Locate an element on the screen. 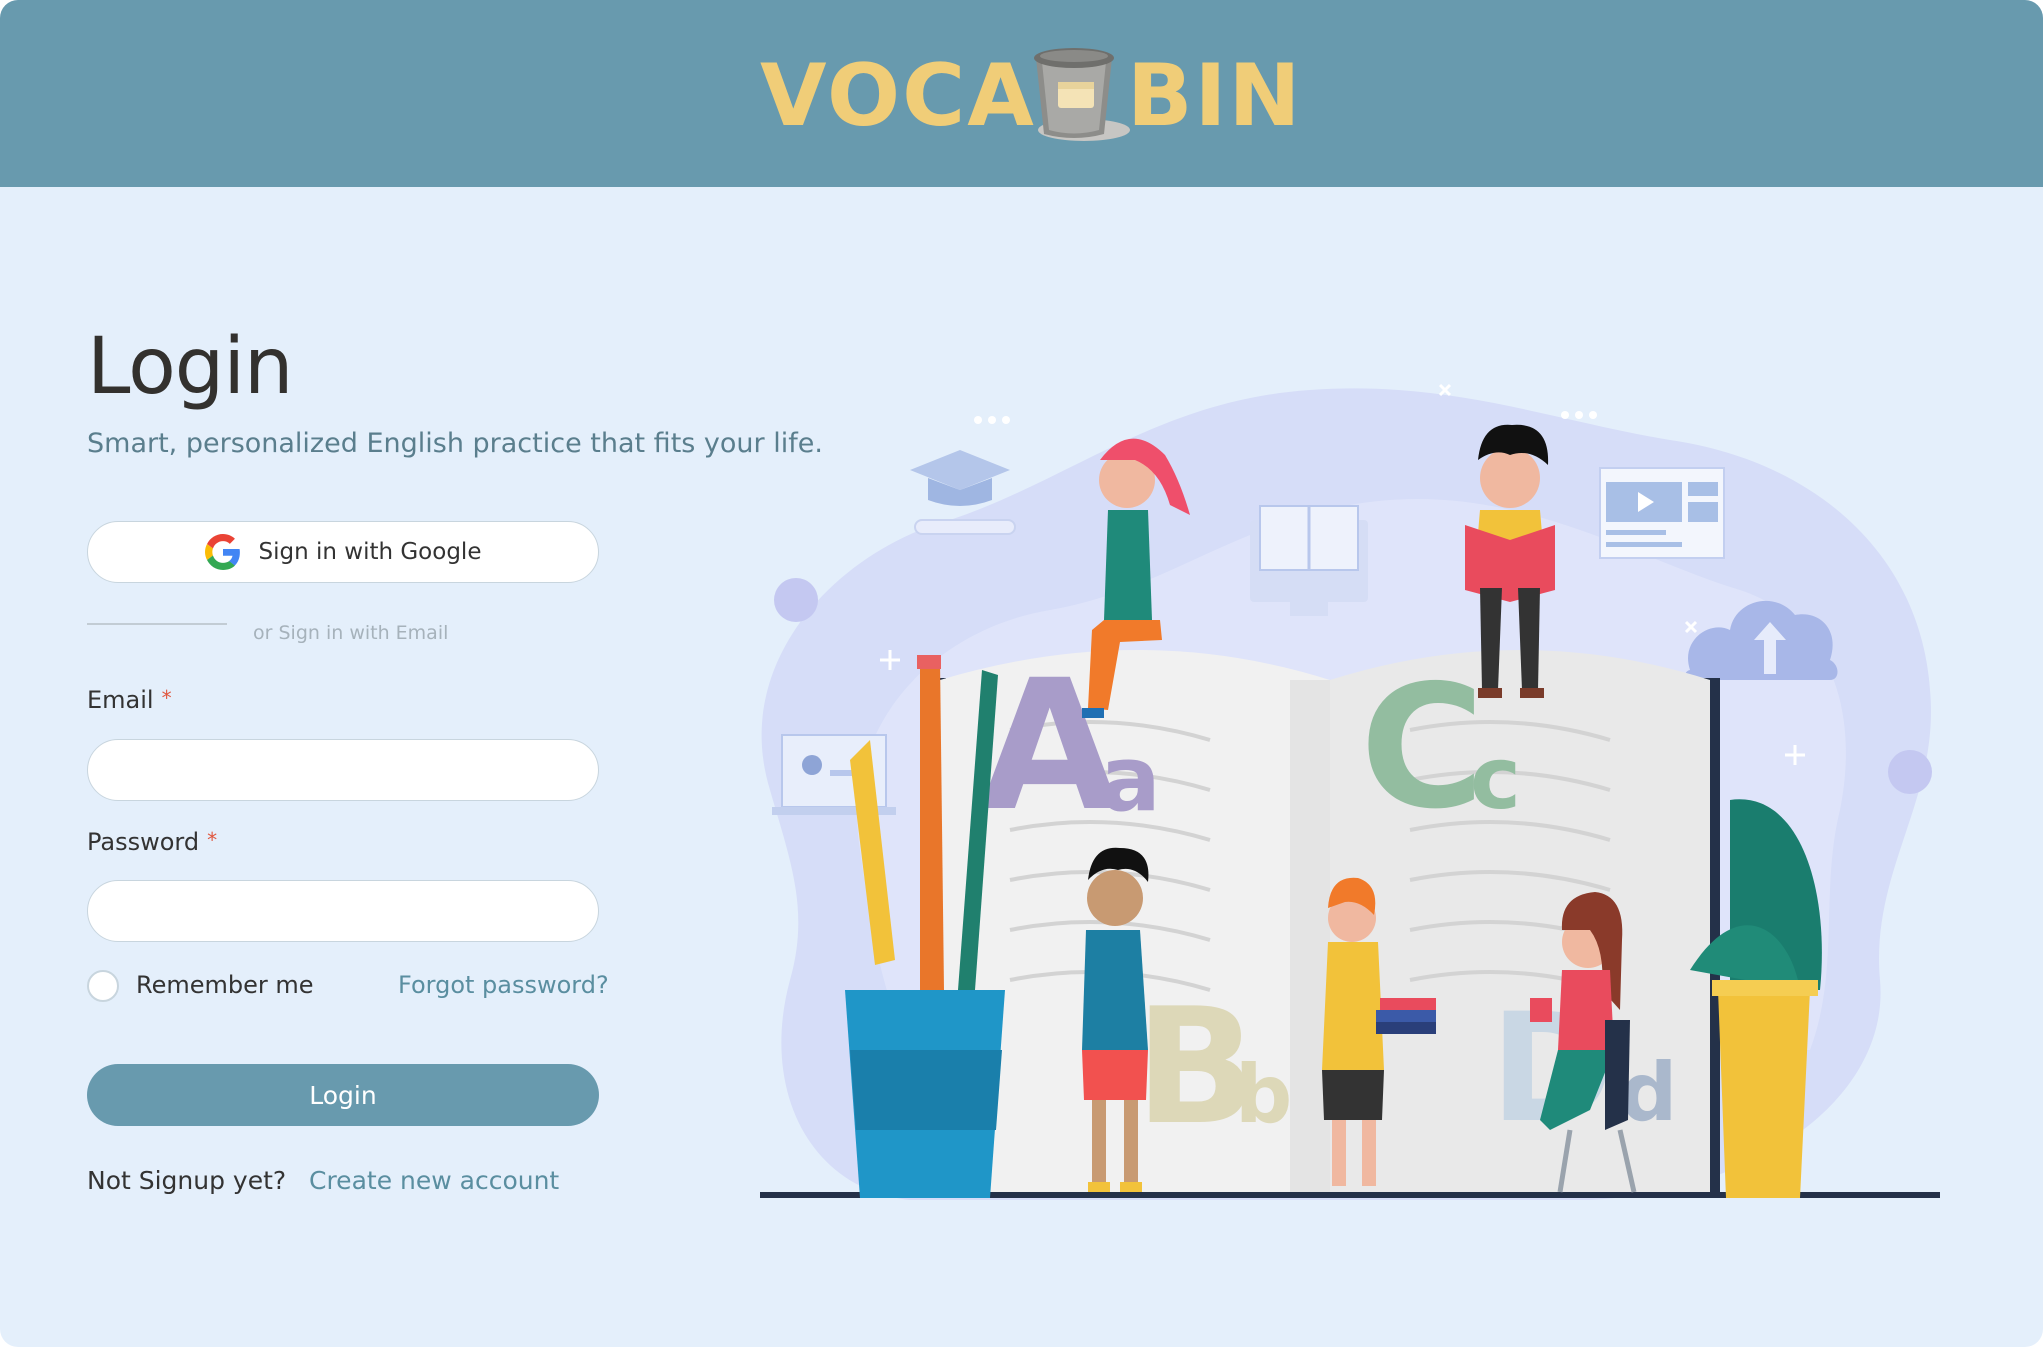 The image size is (2043, 1347). email-label: Email * is located at coordinates (129, 700).